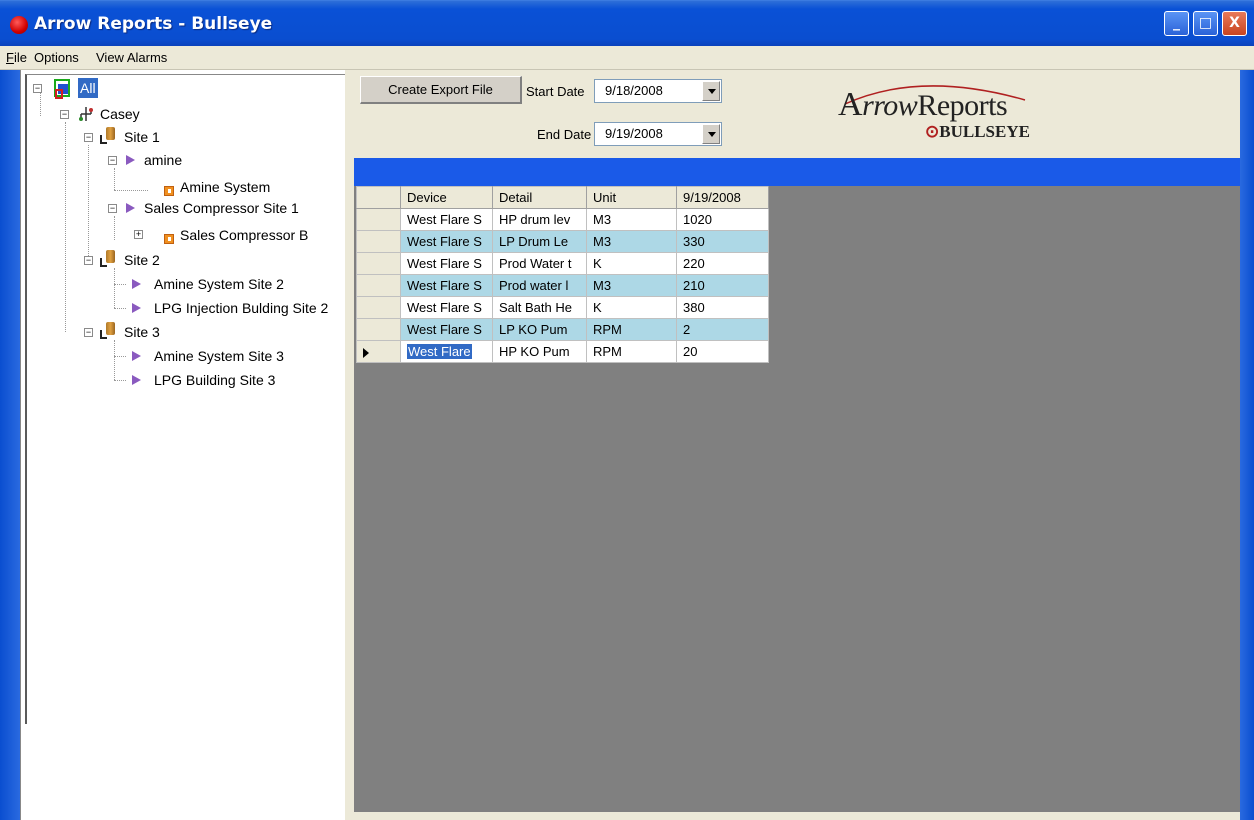 The width and height of the screenshot is (1254, 820). Describe the element at coordinates (244, 235) in the screenshot. I see `tree-node-sales-compressor-b: Sales Compressor B` at that location.